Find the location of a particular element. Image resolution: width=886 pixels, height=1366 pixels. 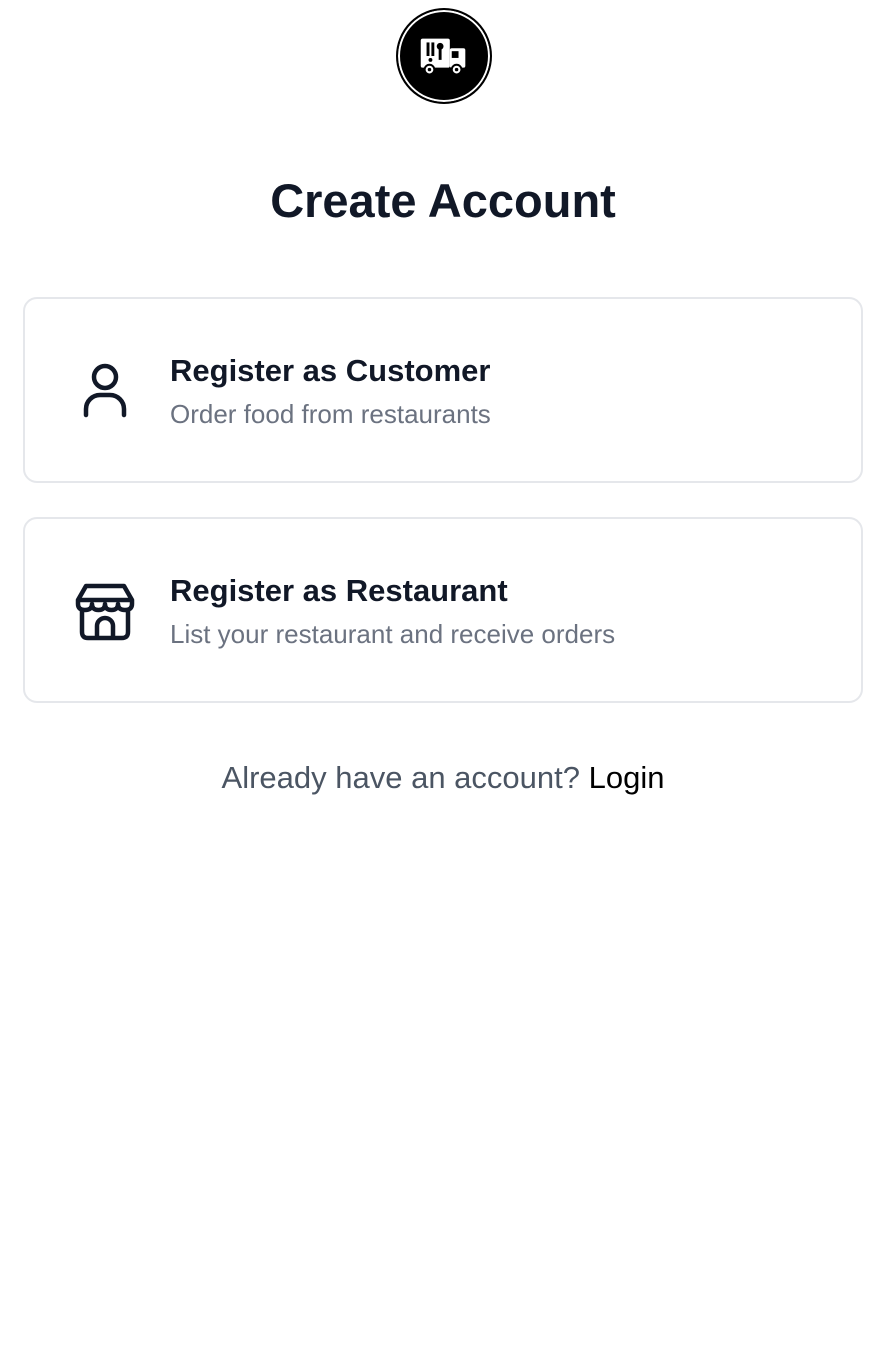

user-icon is located at coordinates (105, 391).